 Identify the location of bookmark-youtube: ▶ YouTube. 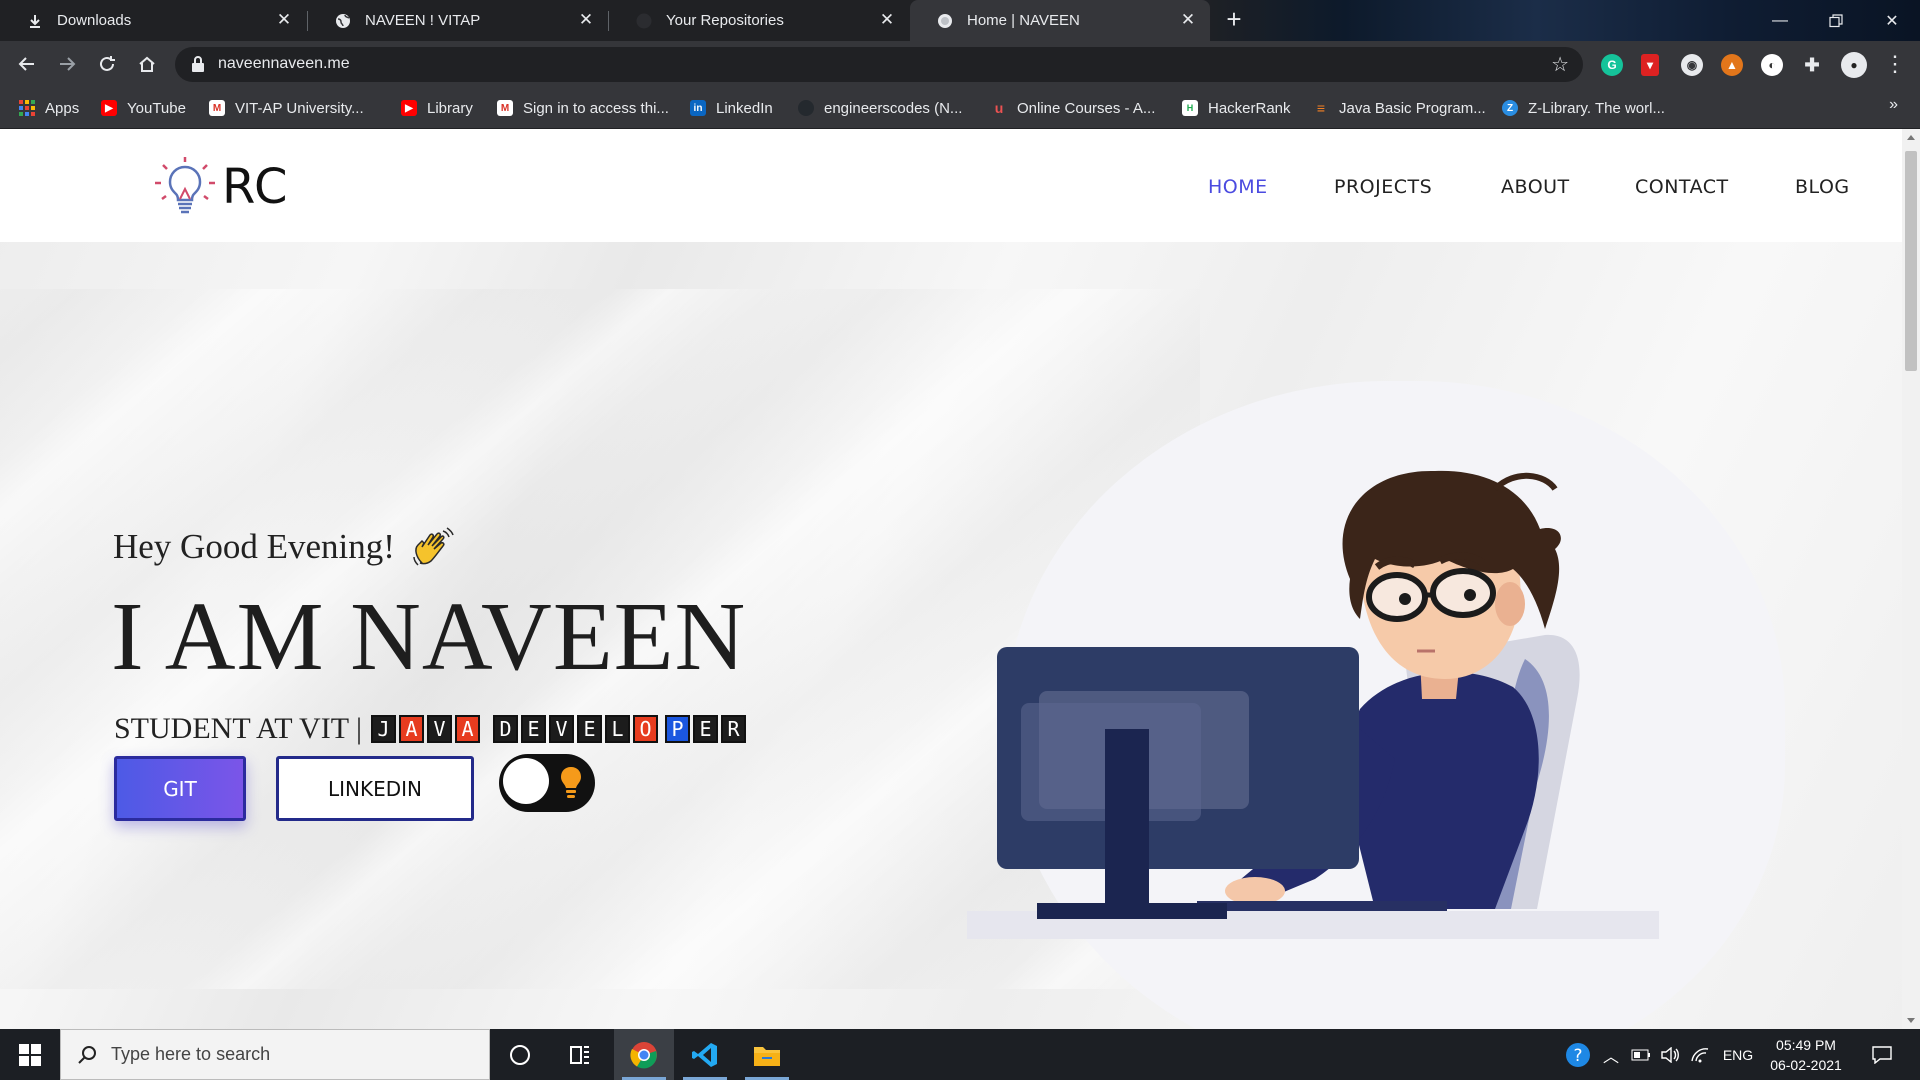
(143, 108).